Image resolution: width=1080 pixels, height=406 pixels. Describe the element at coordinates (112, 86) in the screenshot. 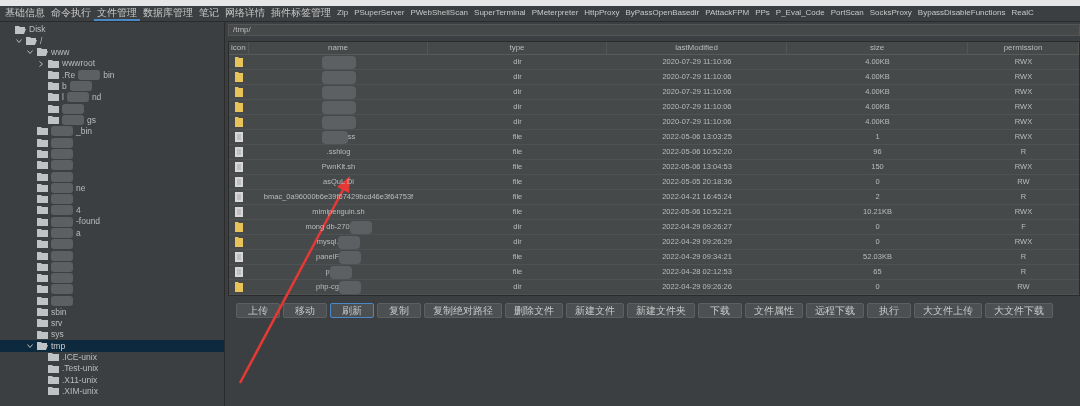

I see `tree-item: b` at that location.